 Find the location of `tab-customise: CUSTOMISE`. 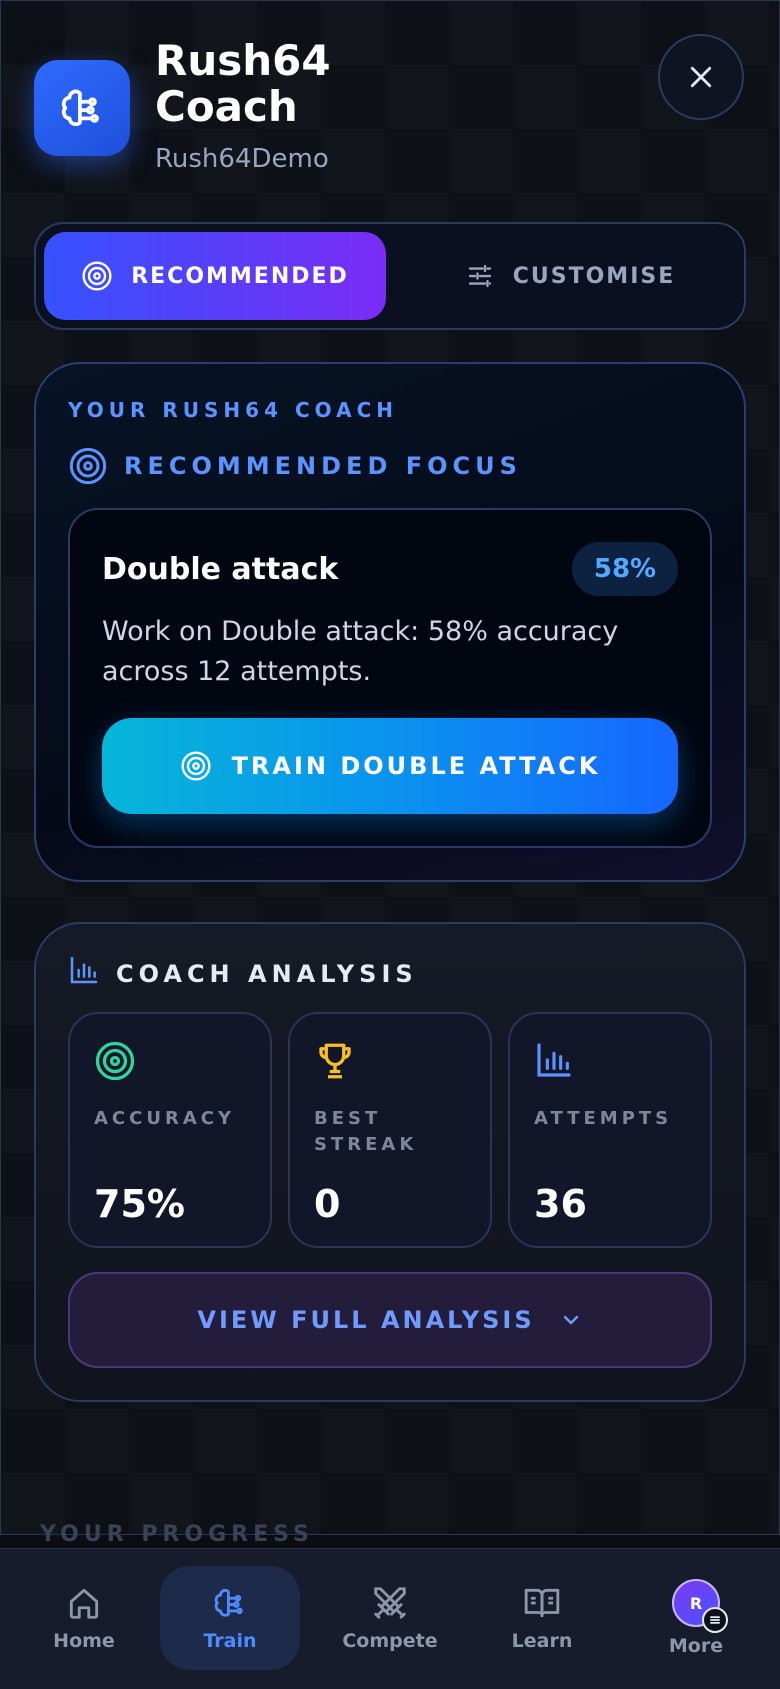

tab-customise: CUSTOMISE is located at coordinates (570, 276).